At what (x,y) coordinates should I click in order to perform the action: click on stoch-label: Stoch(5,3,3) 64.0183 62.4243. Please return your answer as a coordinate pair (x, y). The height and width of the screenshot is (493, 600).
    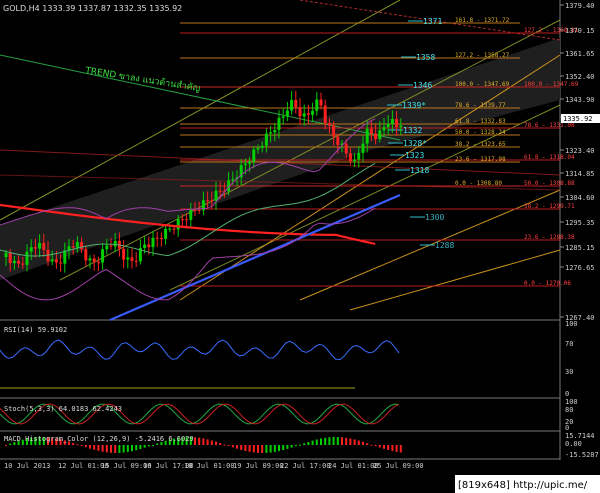
    Looking at the image, I should click on (63, 409).